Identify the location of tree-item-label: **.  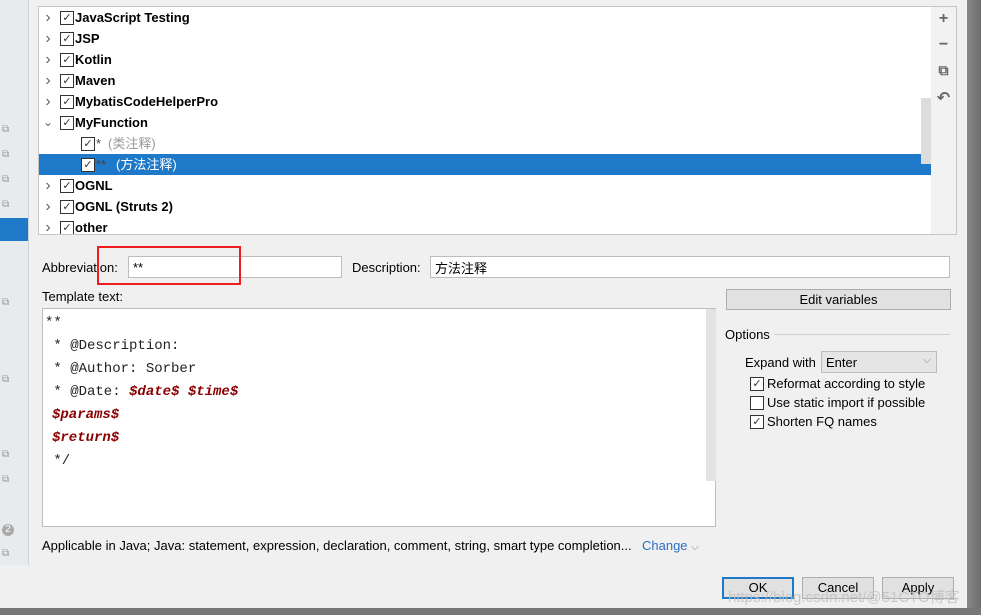
(101, 164).